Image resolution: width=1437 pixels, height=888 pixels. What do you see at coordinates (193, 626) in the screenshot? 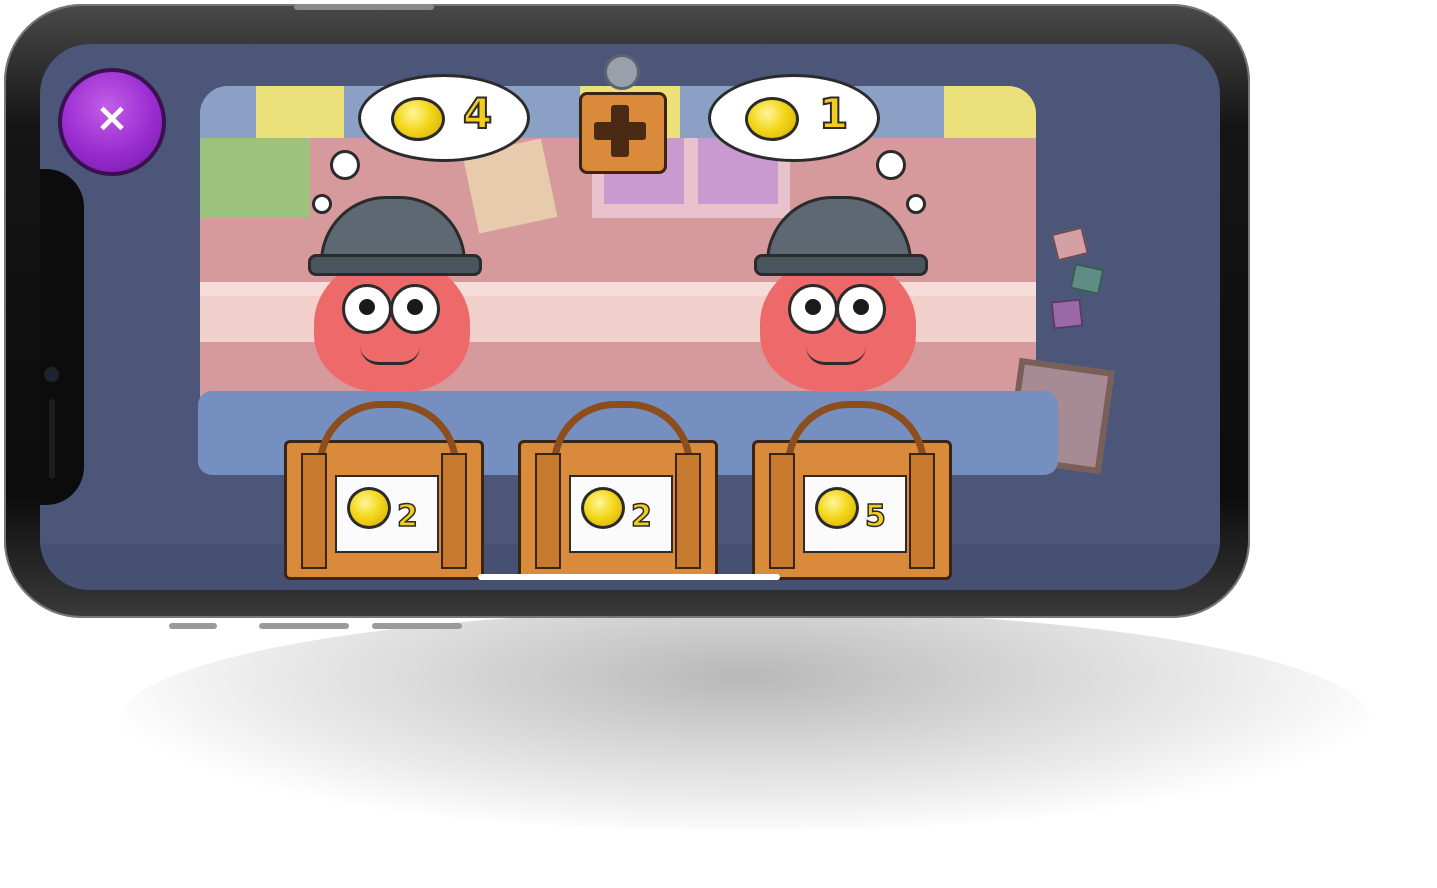
I see `phone-mute-switch` at bounding box center [193, 626].